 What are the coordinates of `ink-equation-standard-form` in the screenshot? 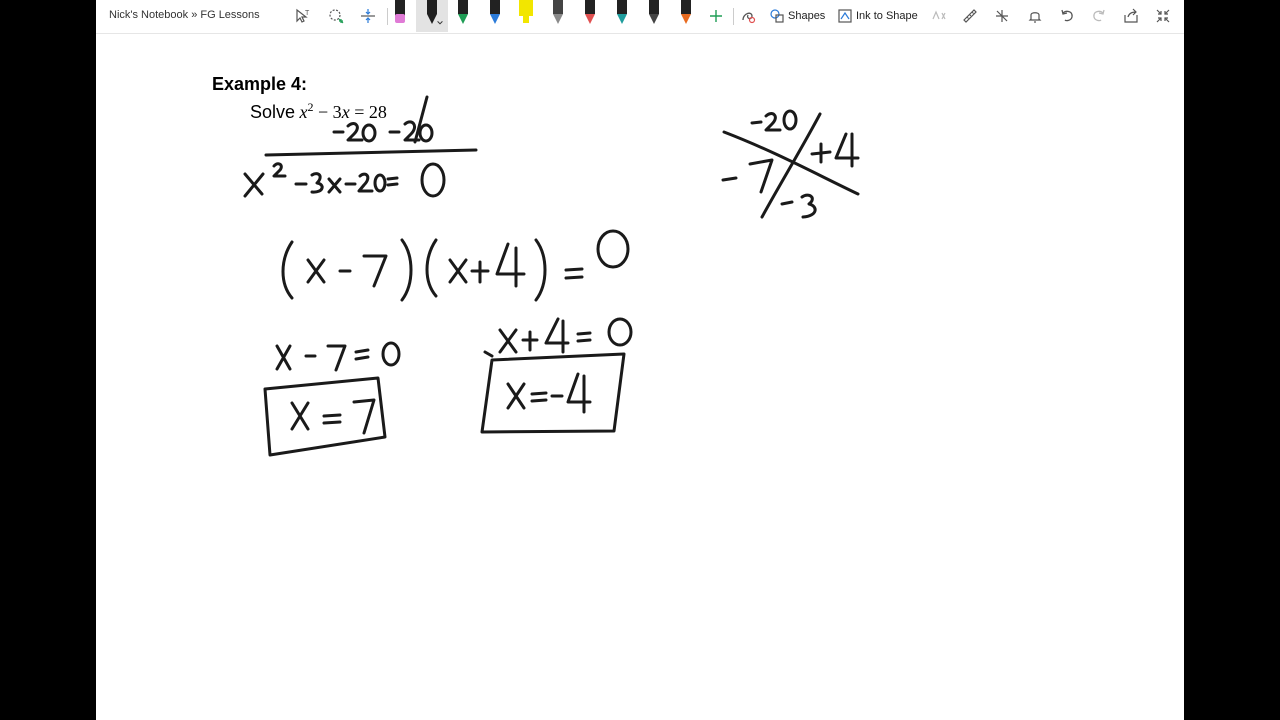 It's located at (344, 180).